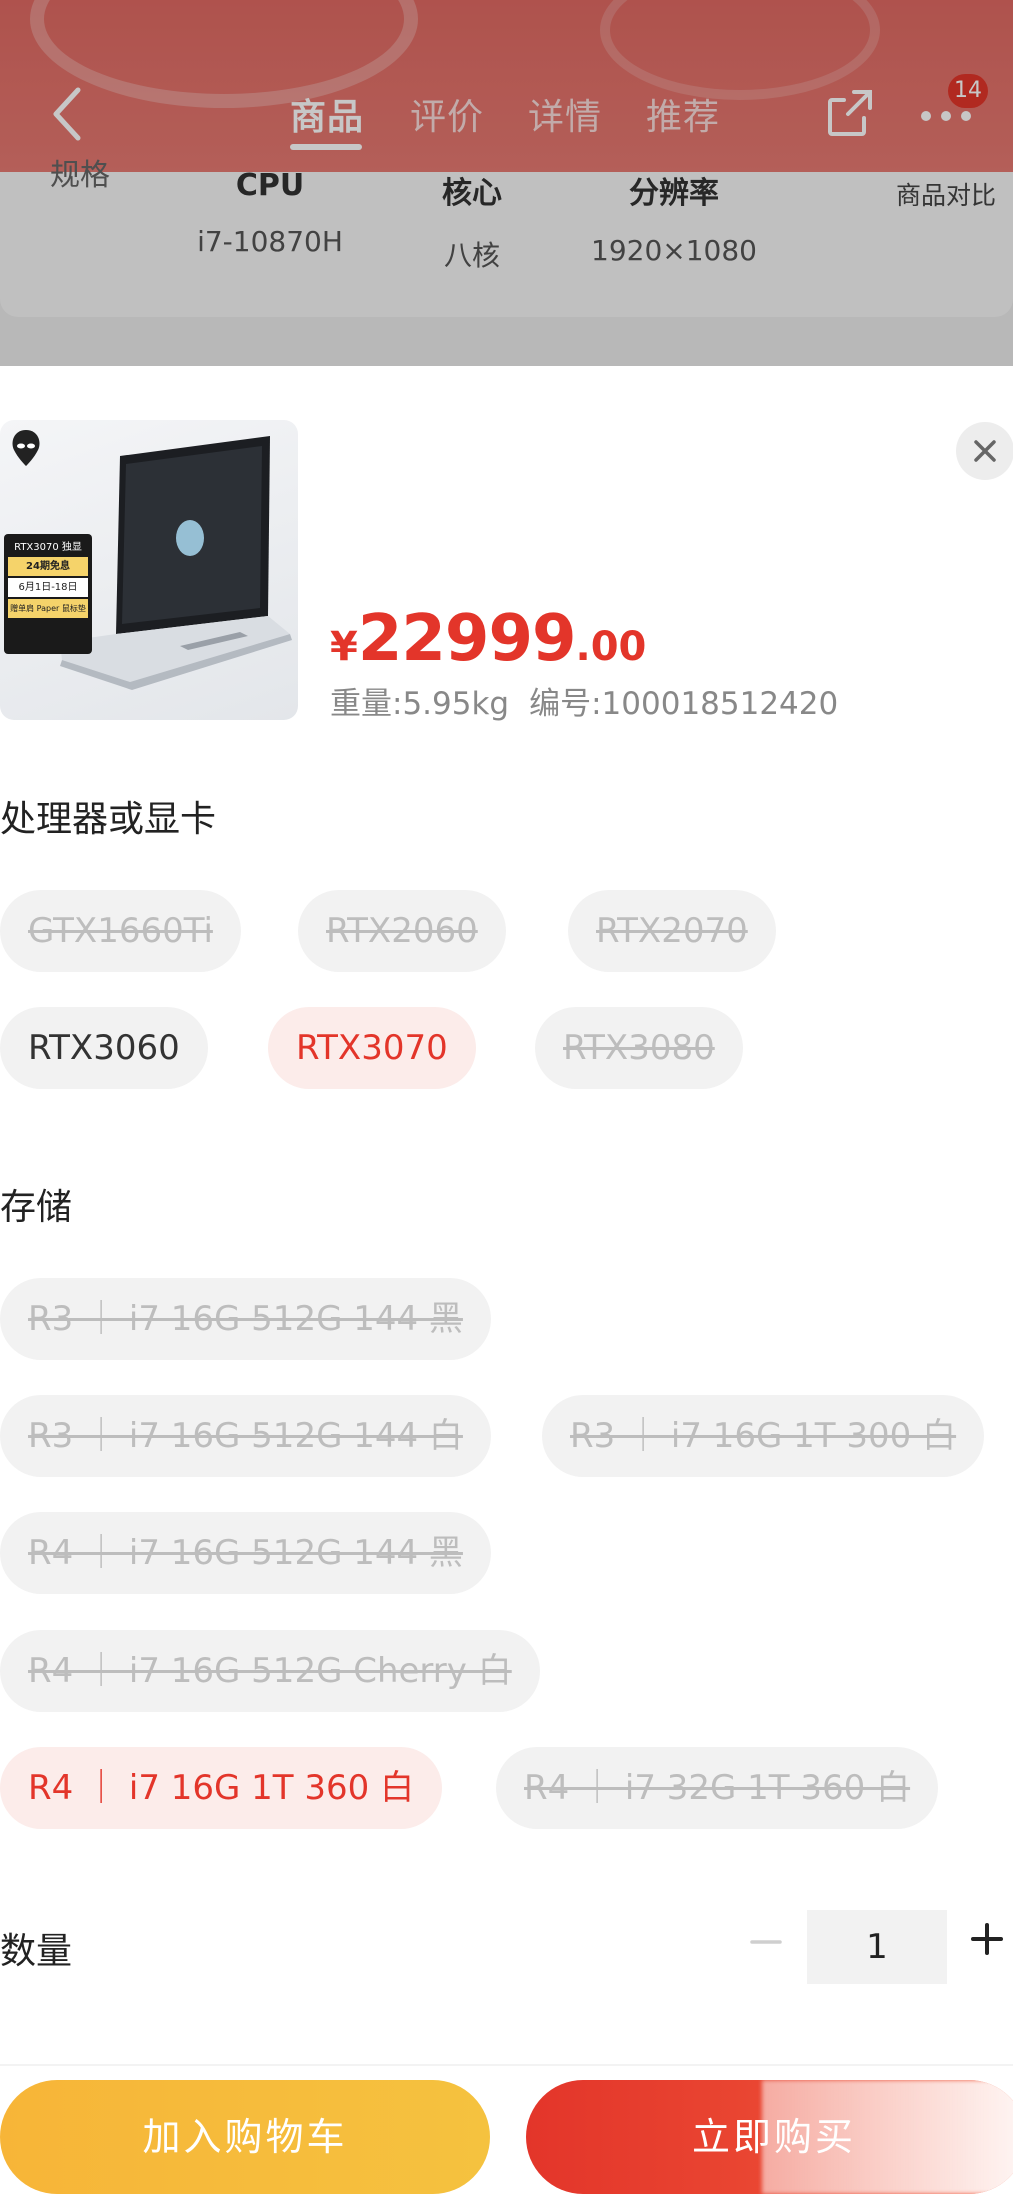 The height and width of the screenshot is (2194, 1013). What do you see at coordinates (639, 1048) in the screenshot?
I see `gpu-option: RTX3080` at bounding box center [639, 1048].